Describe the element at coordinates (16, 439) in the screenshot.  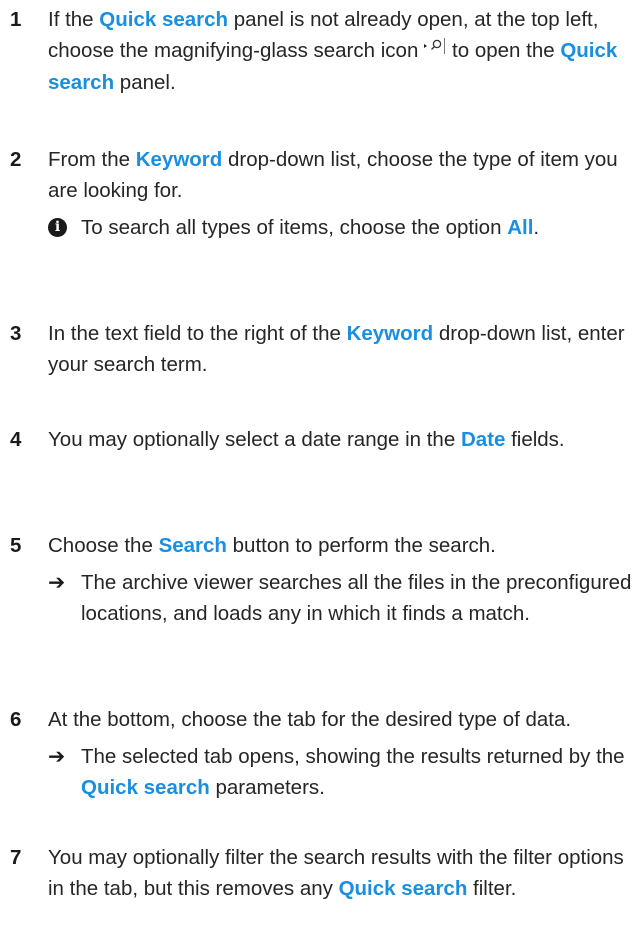
I see `step-number: 4` at that location.